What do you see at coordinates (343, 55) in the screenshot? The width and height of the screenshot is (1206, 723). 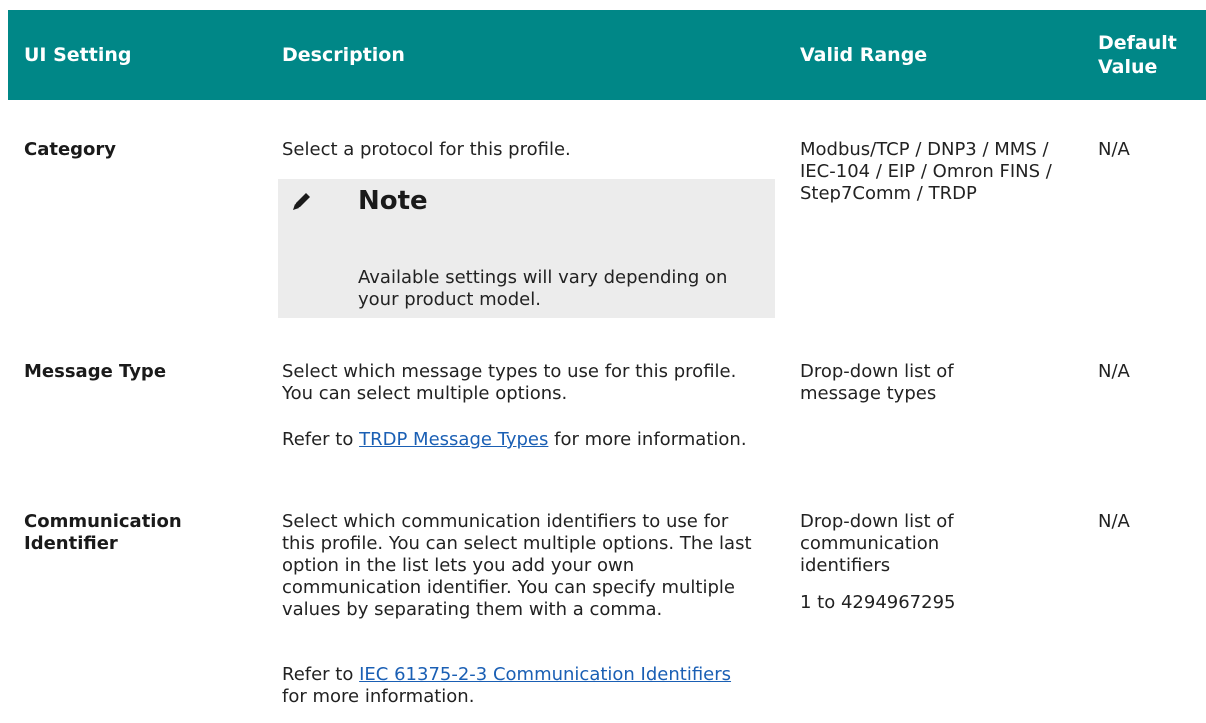 I see `header-description: Description` at bounding box center [343, 55].